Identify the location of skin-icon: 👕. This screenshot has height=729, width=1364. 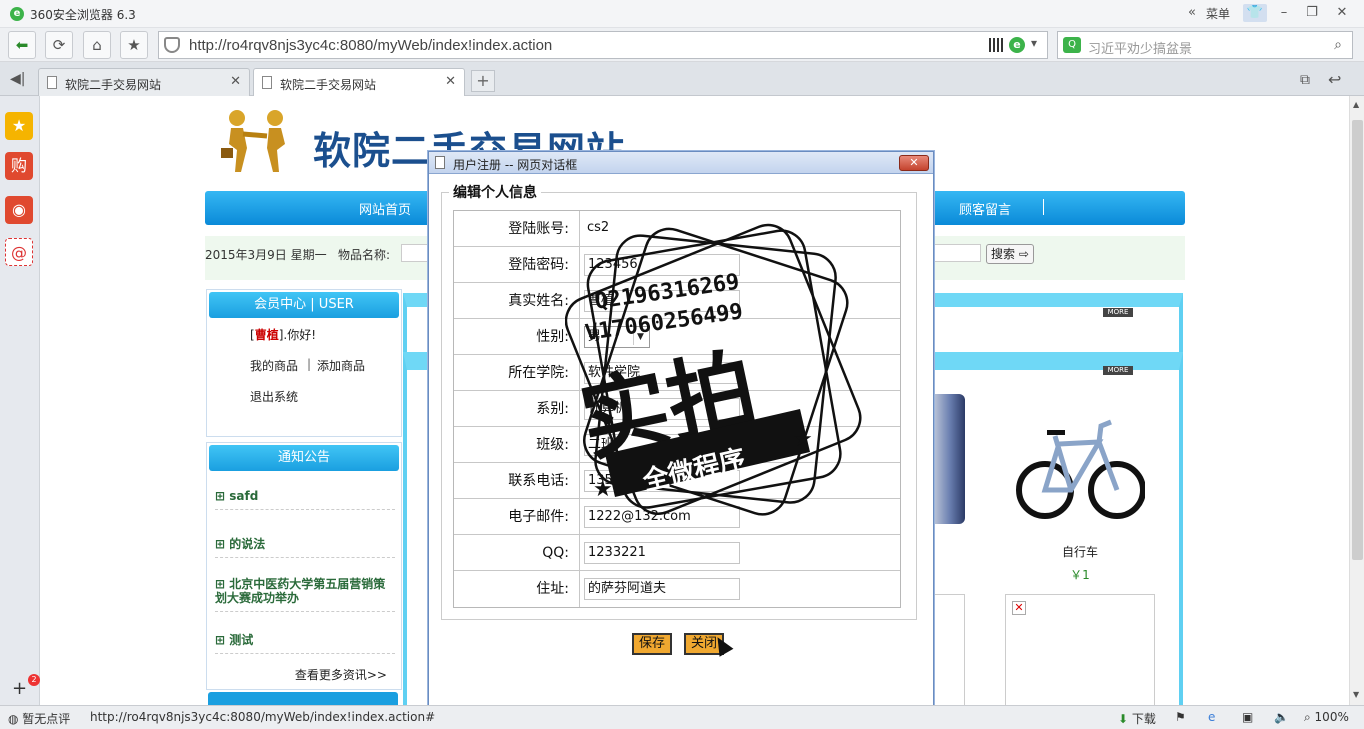
(1255, 13).